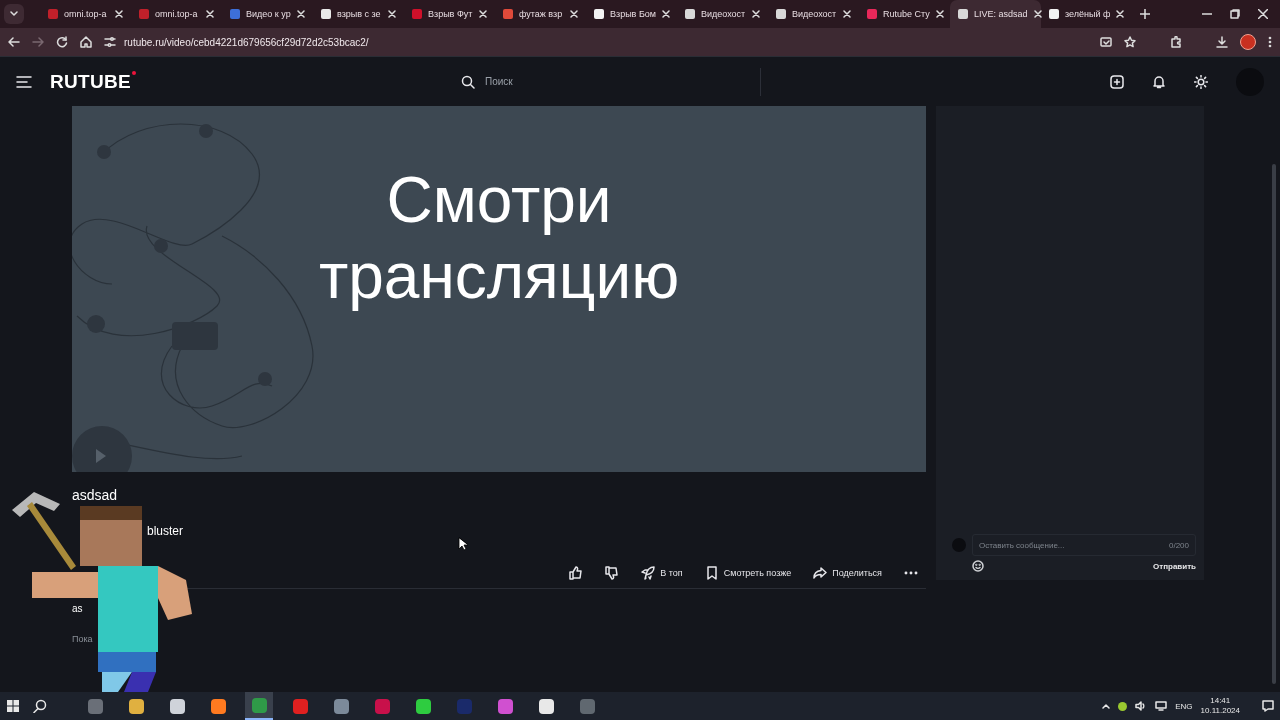 The height and width of the screenshot is (720, 1280). What do you see at coordinates (1123, 706) in the screenshot?
I see `tray-app-icon` at bounding box center [1123, 706].